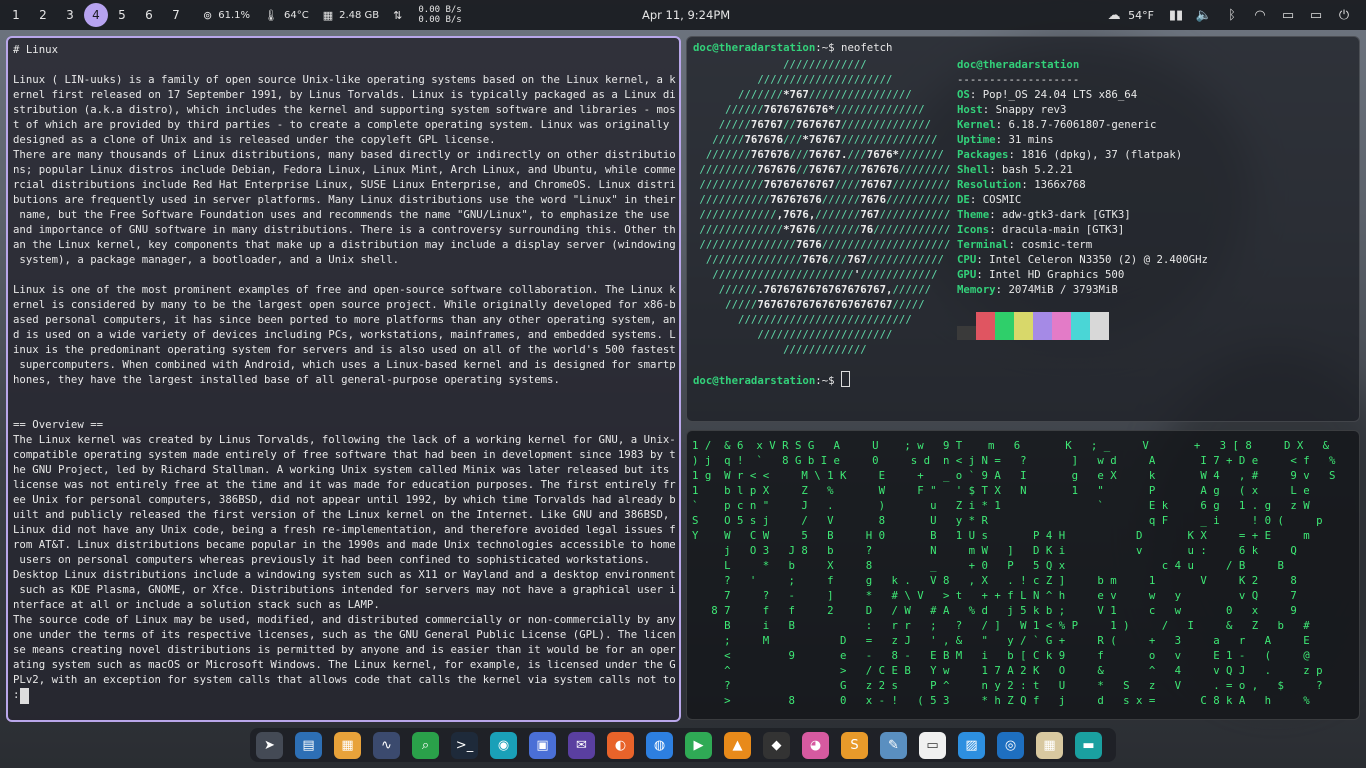 This screenshot has width=1366, height=768. What do you see at coordinates (1012, 109) in the screenshot?
I see `info-line: Host: Snappy rev3` at bounding box center [1012, 109].